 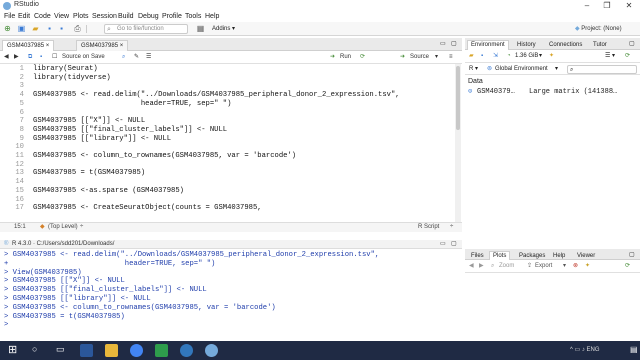 What do you see at coordinates (9, 17) in the screenshot?
I see `menu-file: File` at bounding box center [9, 17].